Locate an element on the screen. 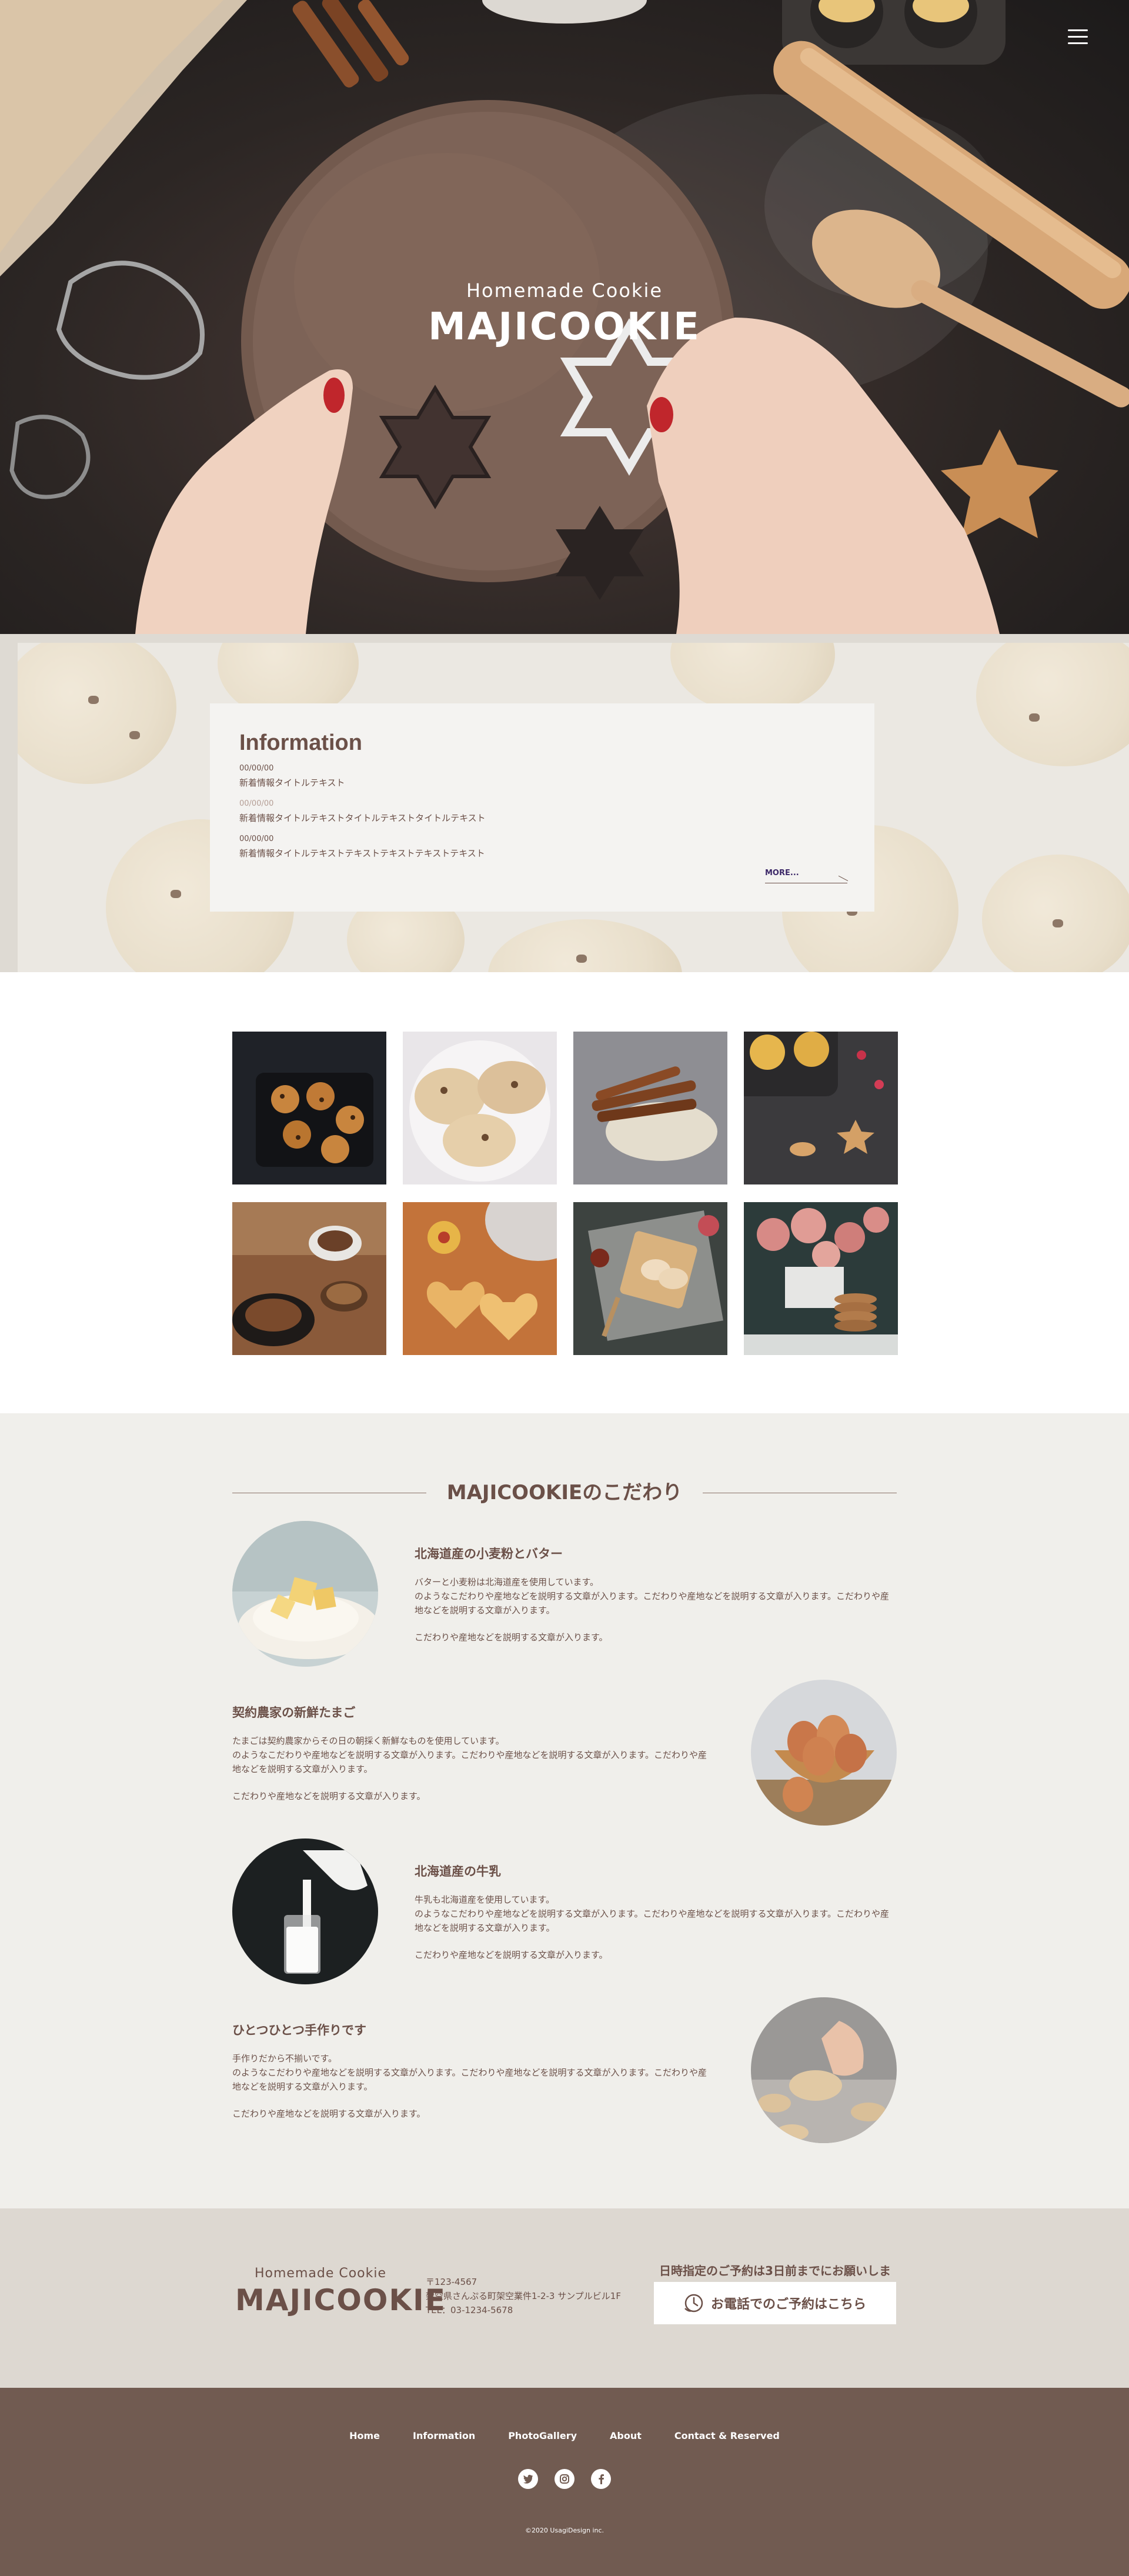 This screenshot has height=2576, width=1129. logo-title: MAJICOOKIE is located at coordinates (340, 2300).